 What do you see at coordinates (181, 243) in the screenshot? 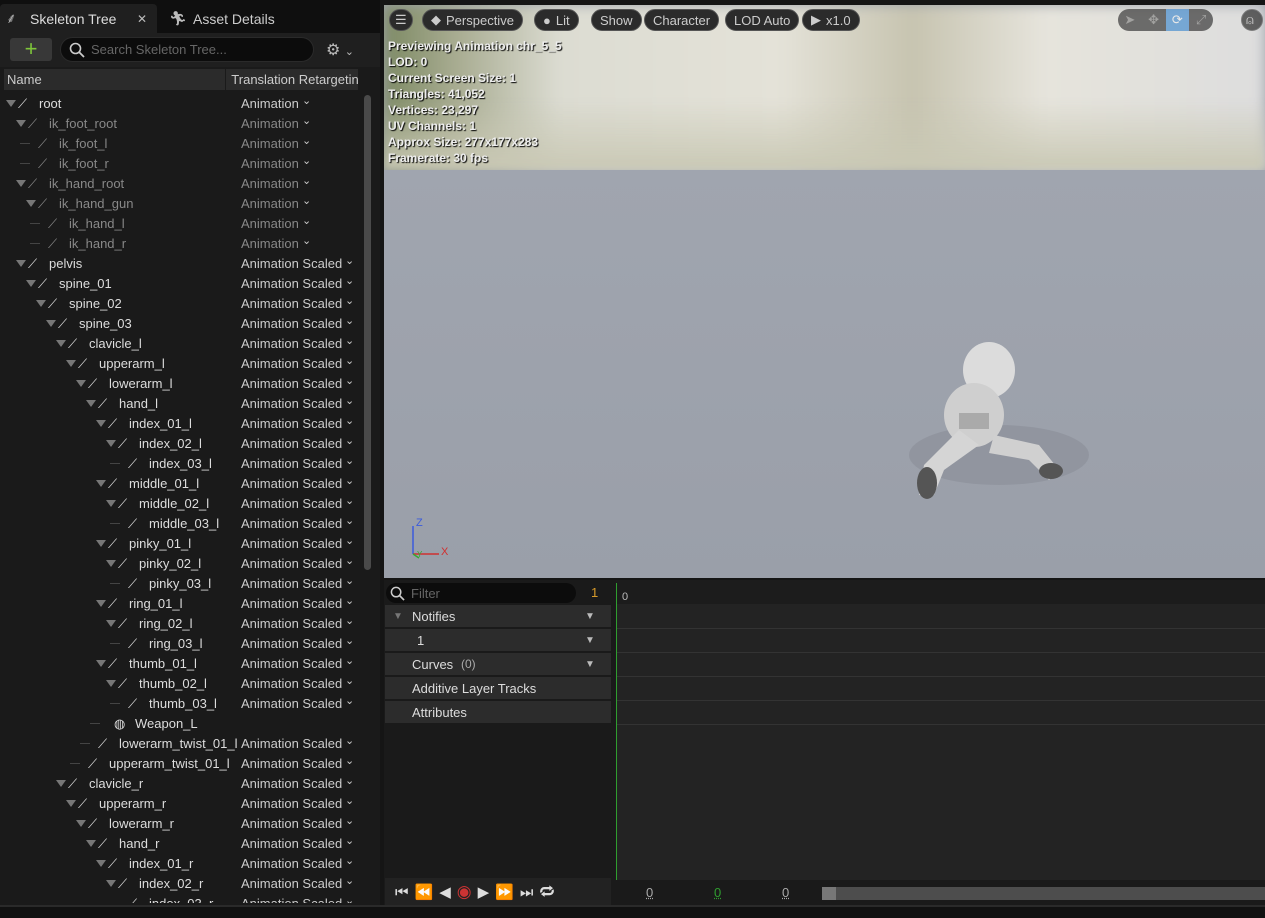
I see `tree-row: ⟋ ik_hand_r Animation ⌄` at bounding box center [181, 243].